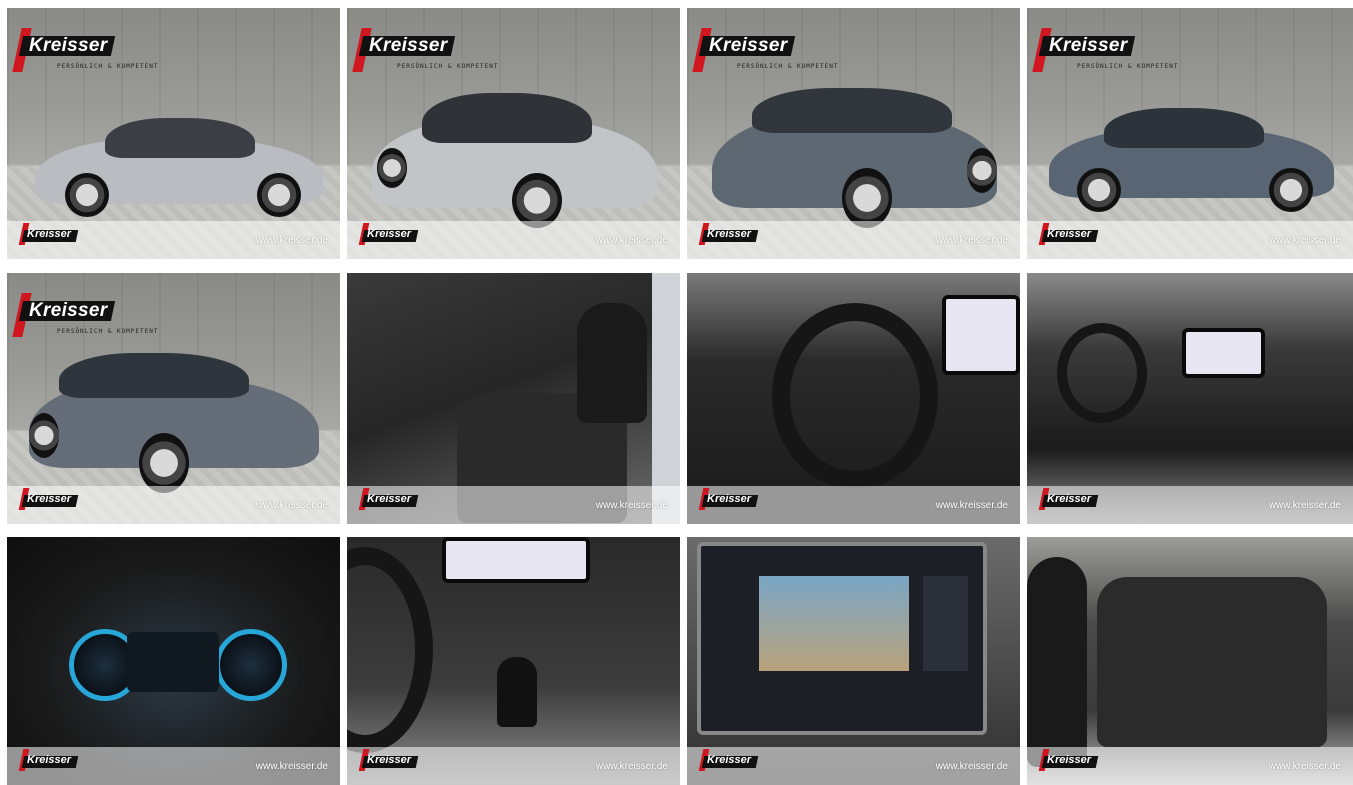 The image size is (1353, 785). Describe the element at coordinates (517, 692) in the screenshot. I see `gear-shifter-image` at that location.